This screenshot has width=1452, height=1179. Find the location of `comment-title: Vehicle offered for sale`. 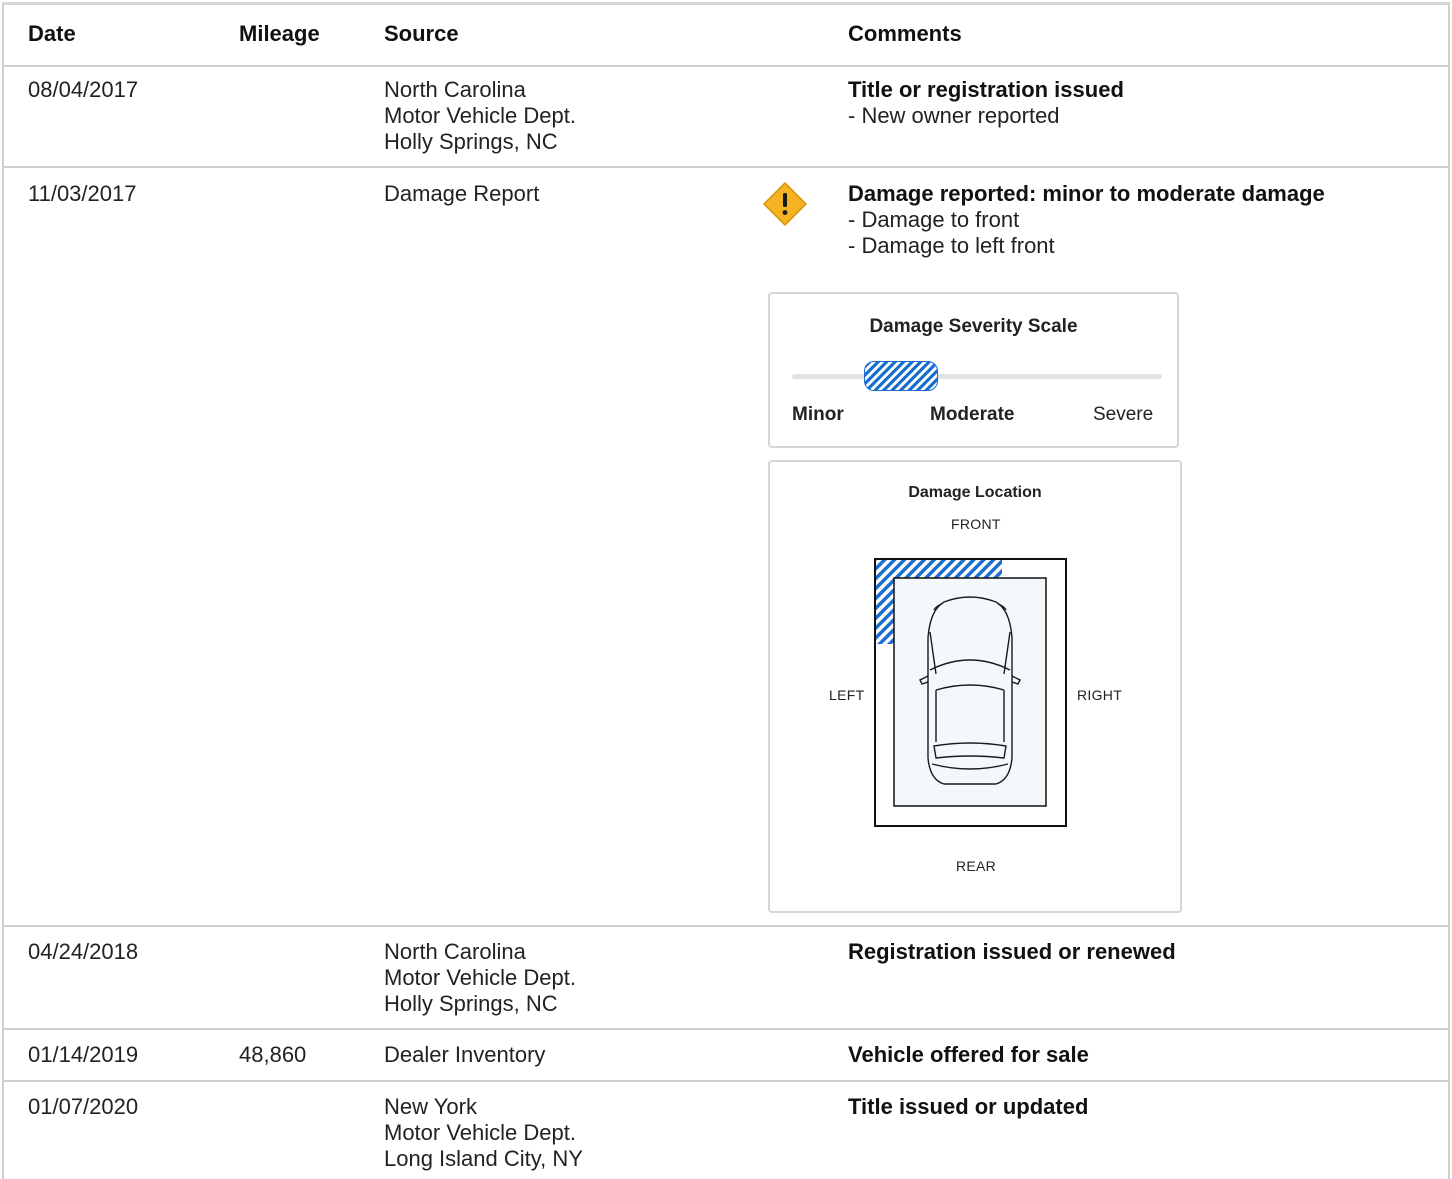

comment-title: Vehicle offered for sale is located at coordinates (968, 1054).